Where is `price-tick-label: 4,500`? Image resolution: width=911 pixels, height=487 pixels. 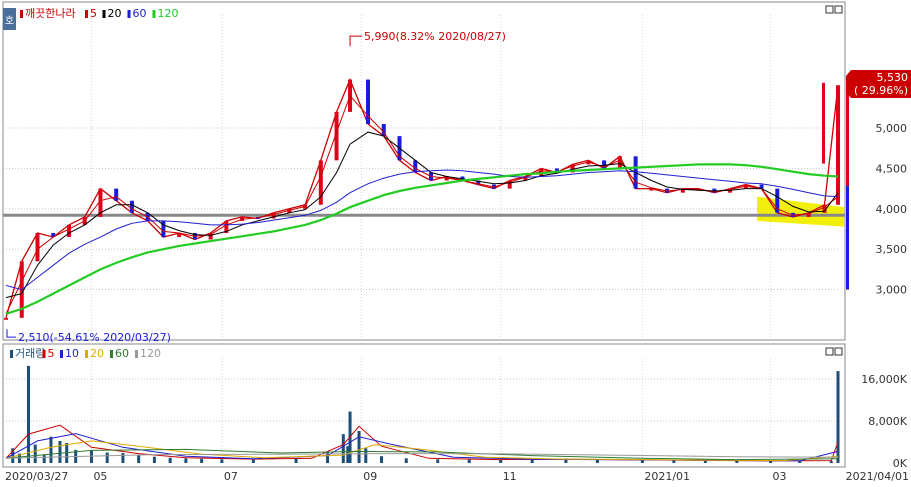
price-tick-label: 4,500 is located at coordinates (892, 168).